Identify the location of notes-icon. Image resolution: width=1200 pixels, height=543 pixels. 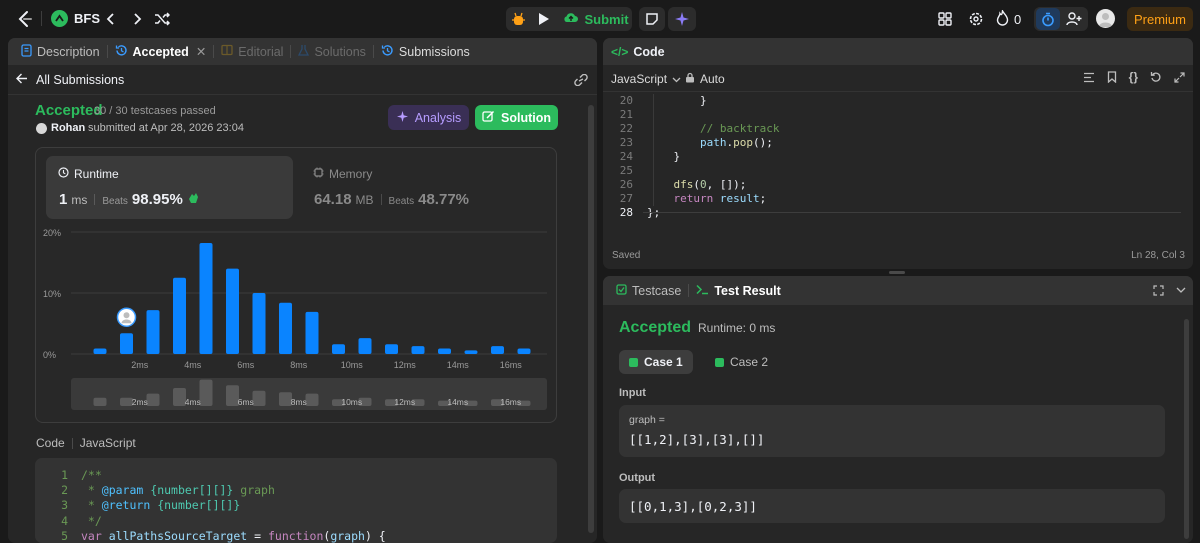
(652, 19).